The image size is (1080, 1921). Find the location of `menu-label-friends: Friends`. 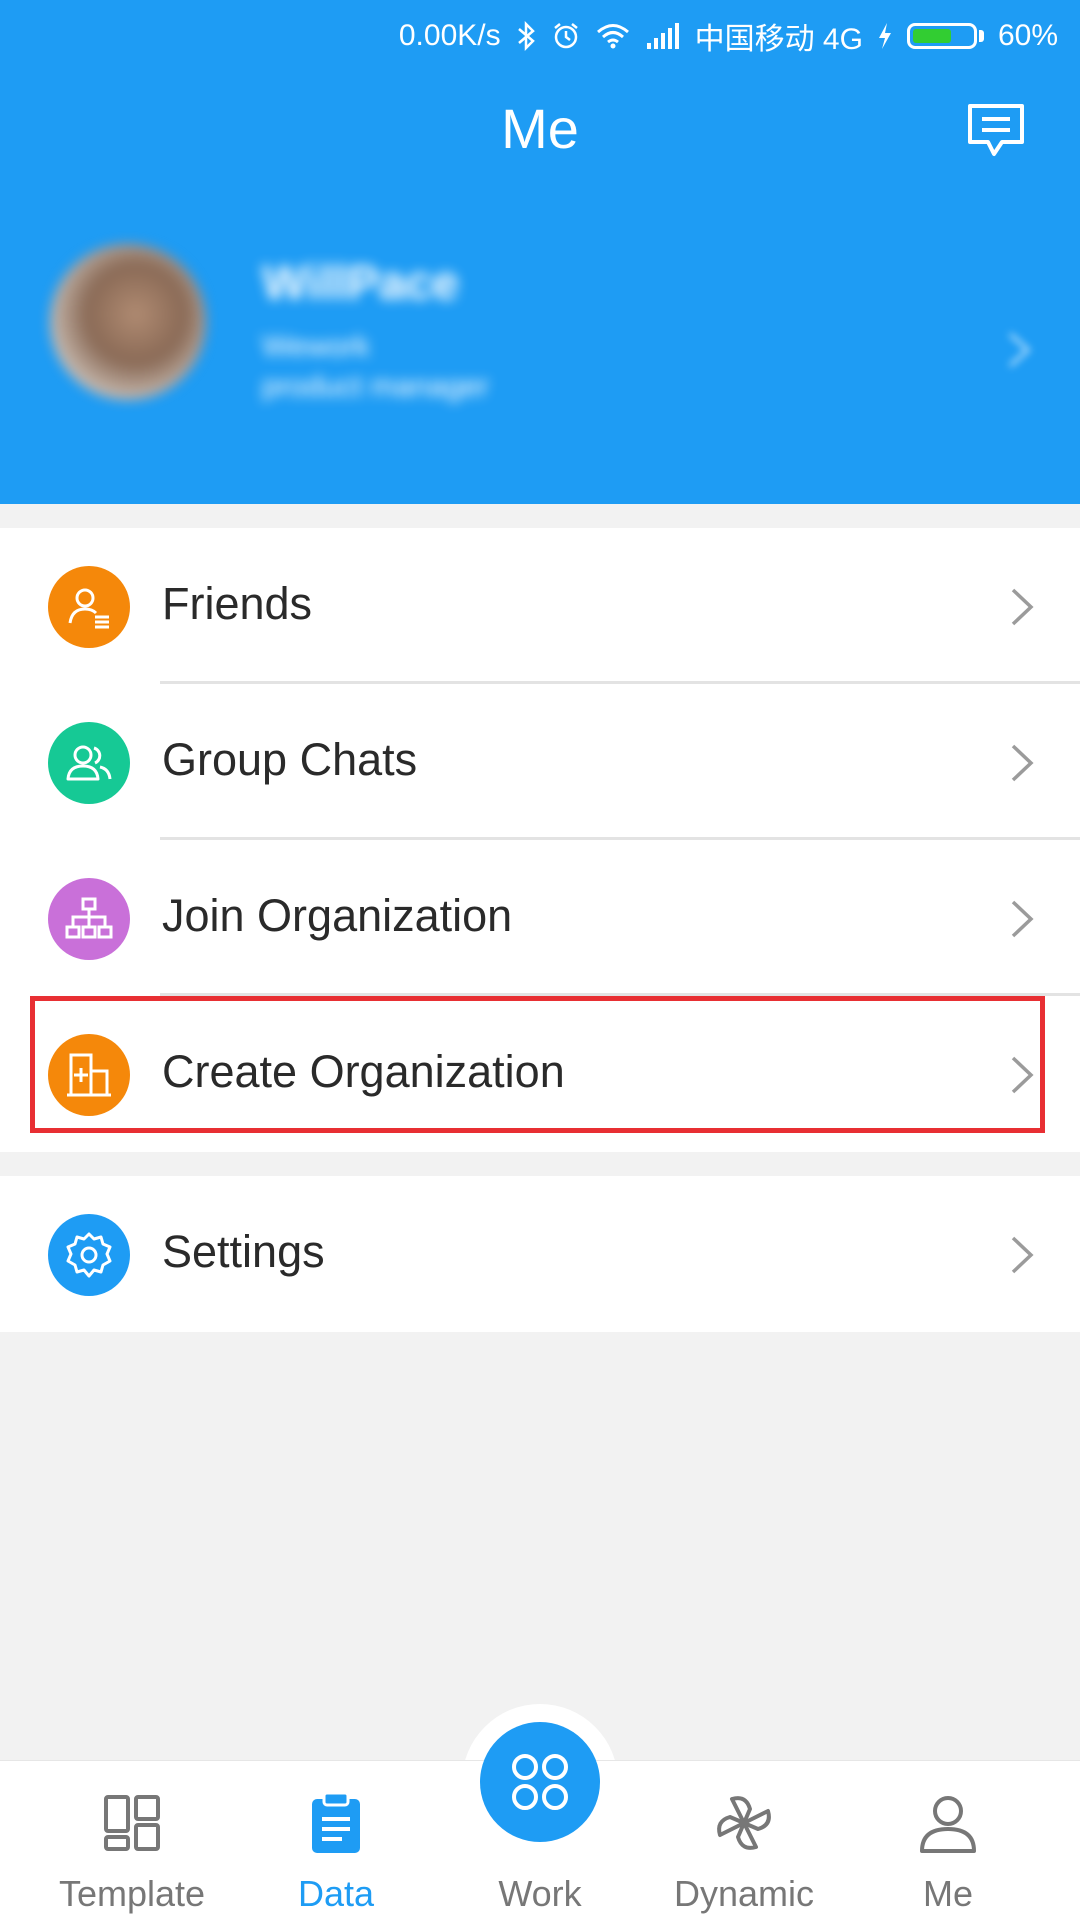

menu-label-friends: Friends is located at coordinates (237, 603).